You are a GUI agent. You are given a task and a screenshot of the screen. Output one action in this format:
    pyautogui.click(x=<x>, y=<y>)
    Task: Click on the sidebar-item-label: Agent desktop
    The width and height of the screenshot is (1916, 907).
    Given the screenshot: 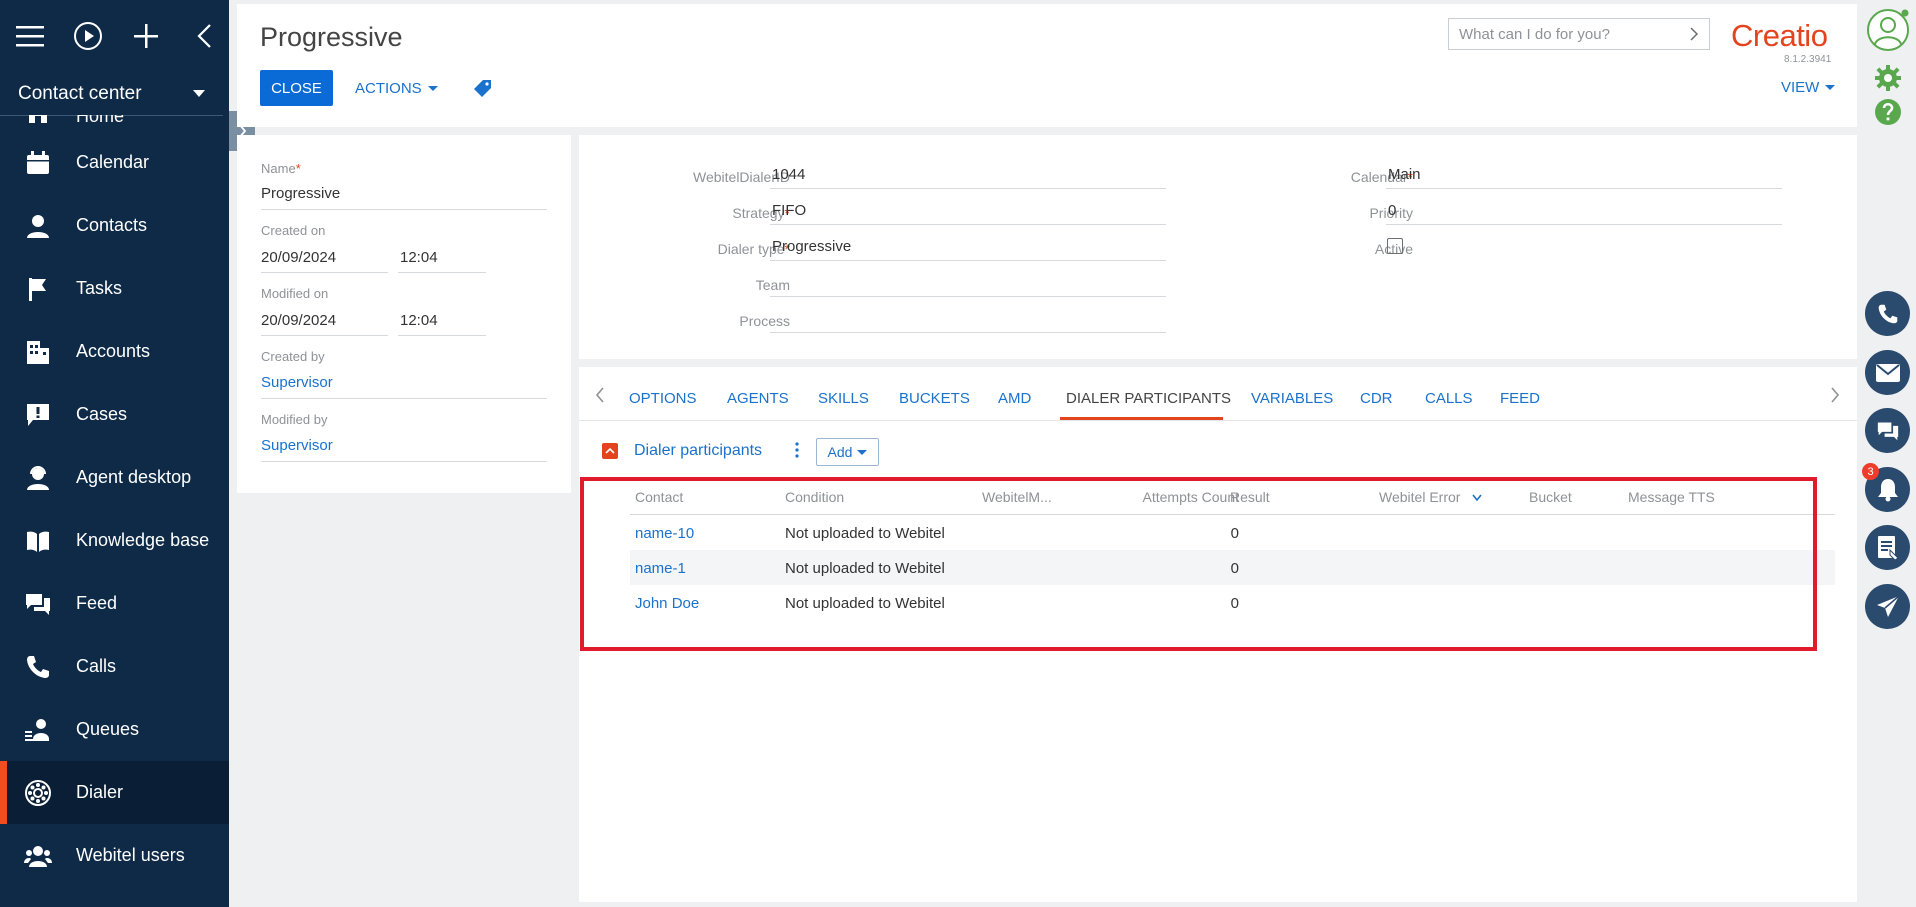 What is the action you would take?
    pyautogui.click(x=134, y=477)
    